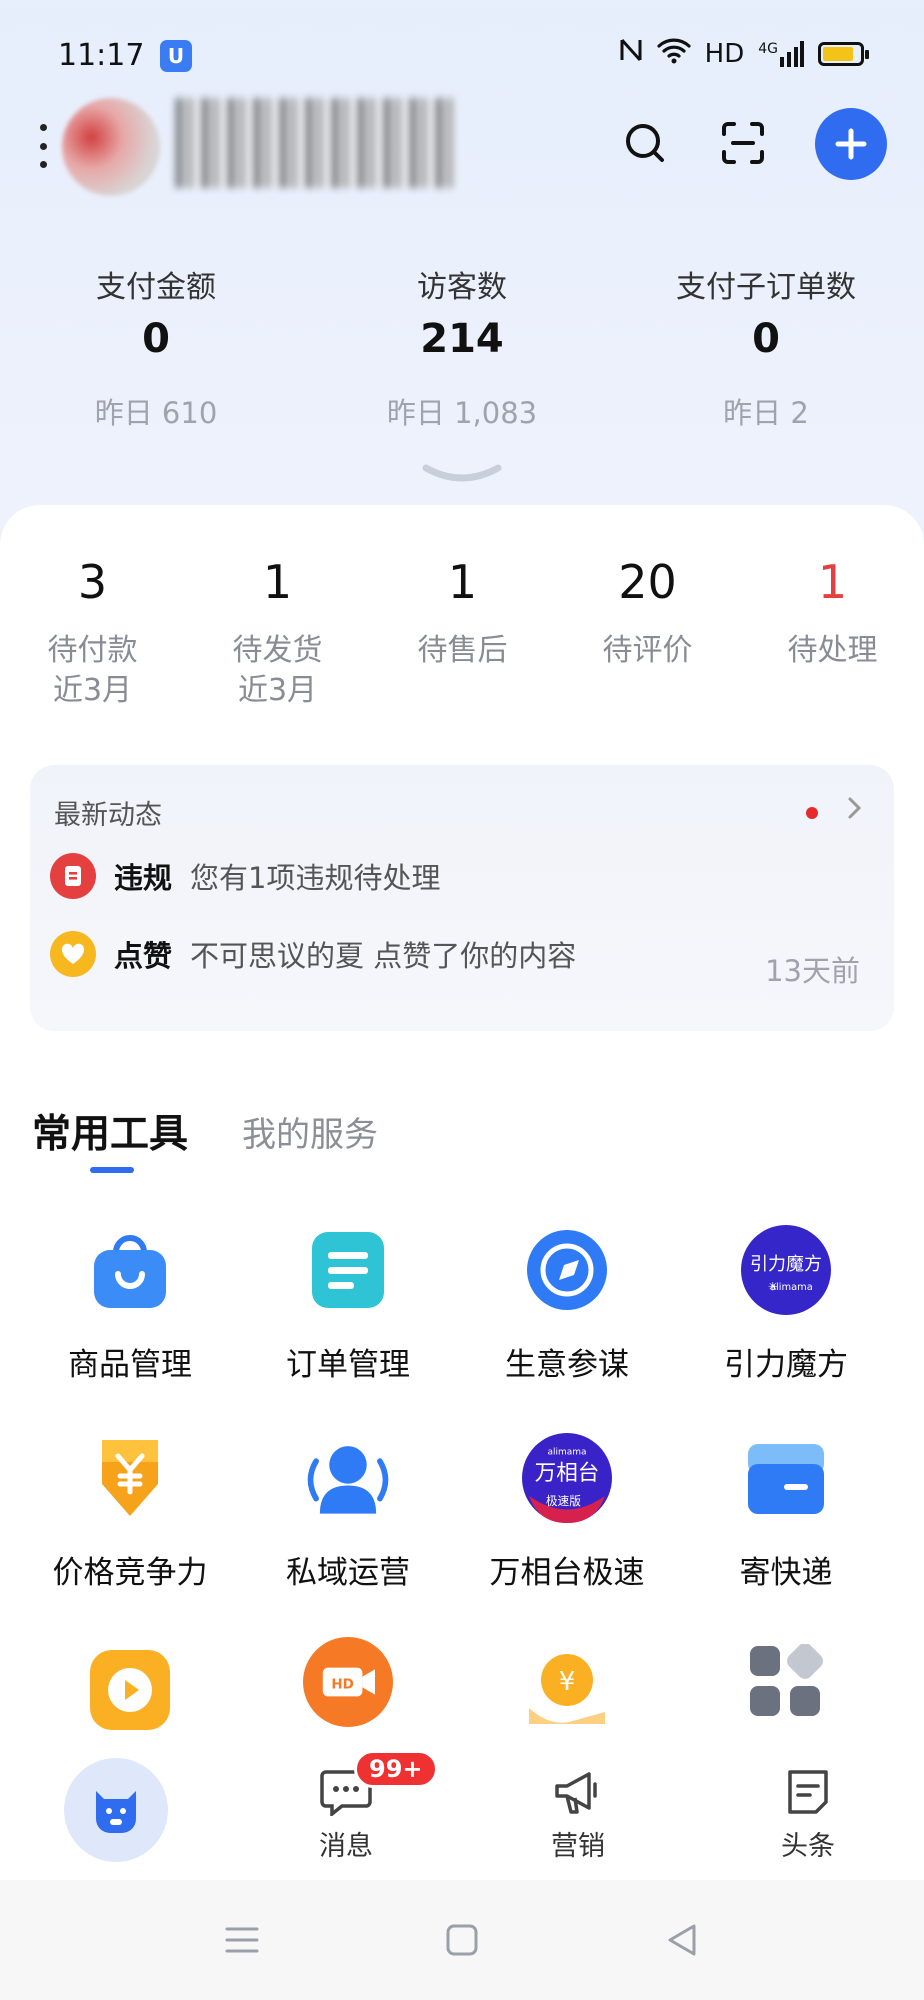 The image size is (924, 2000). Describe the element at coordinates (462, 898) in the screenshot. I see `latest-news-card: 最新动态 违规 您有1项违规待处理 点赞 不可思议的夏 点赞了你的内容 13天前` at that location.